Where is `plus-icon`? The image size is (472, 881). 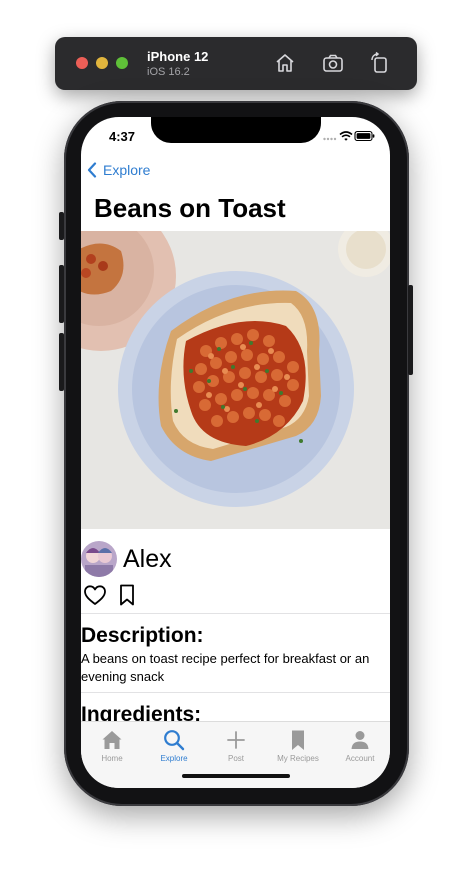 plus-icon is located at coordinates (236, 740).